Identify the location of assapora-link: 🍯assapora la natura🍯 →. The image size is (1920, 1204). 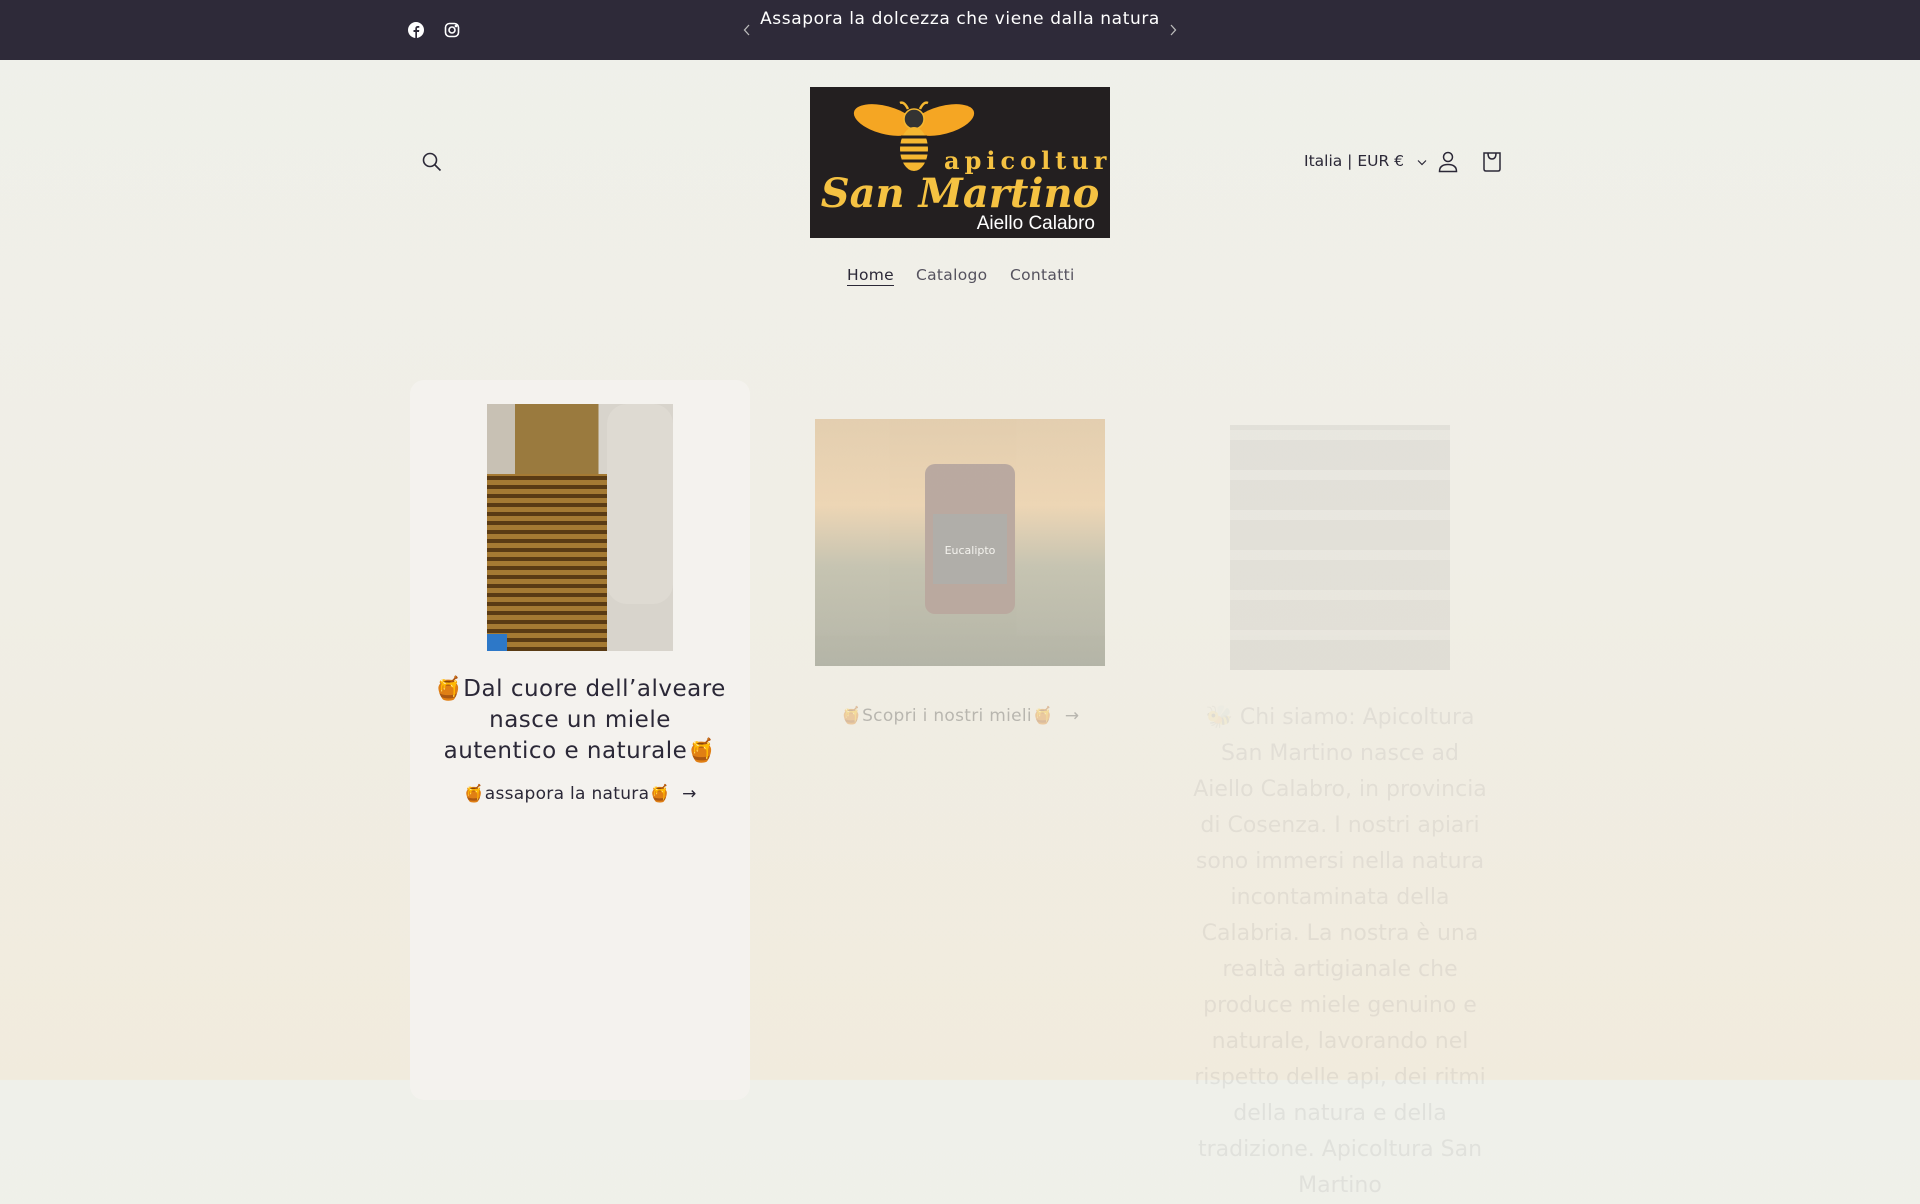
(580, 794).